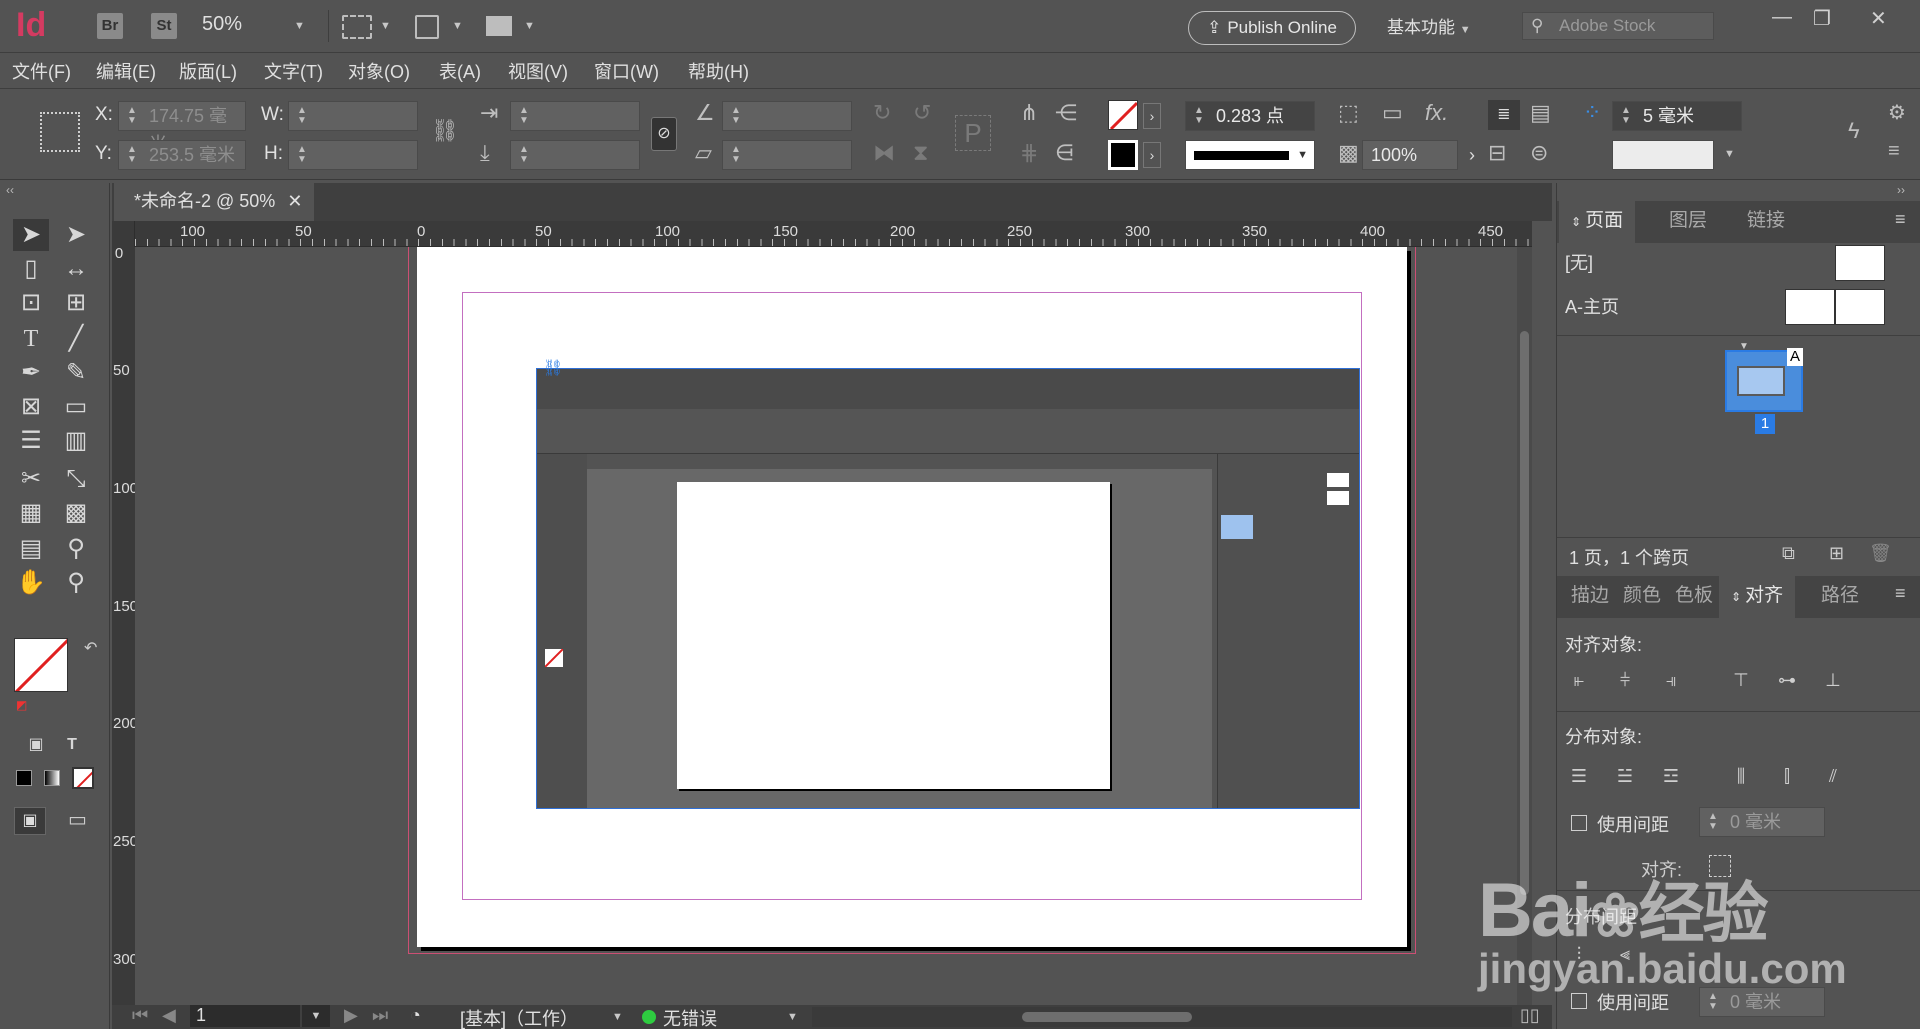 The height and width of the screenshot is (1029, 1920). What do you see at coordinates (1729, 154) in the screenshot?
I see `frame-fitting-caret-icon: ▼` at bounding box center [1729, 154].